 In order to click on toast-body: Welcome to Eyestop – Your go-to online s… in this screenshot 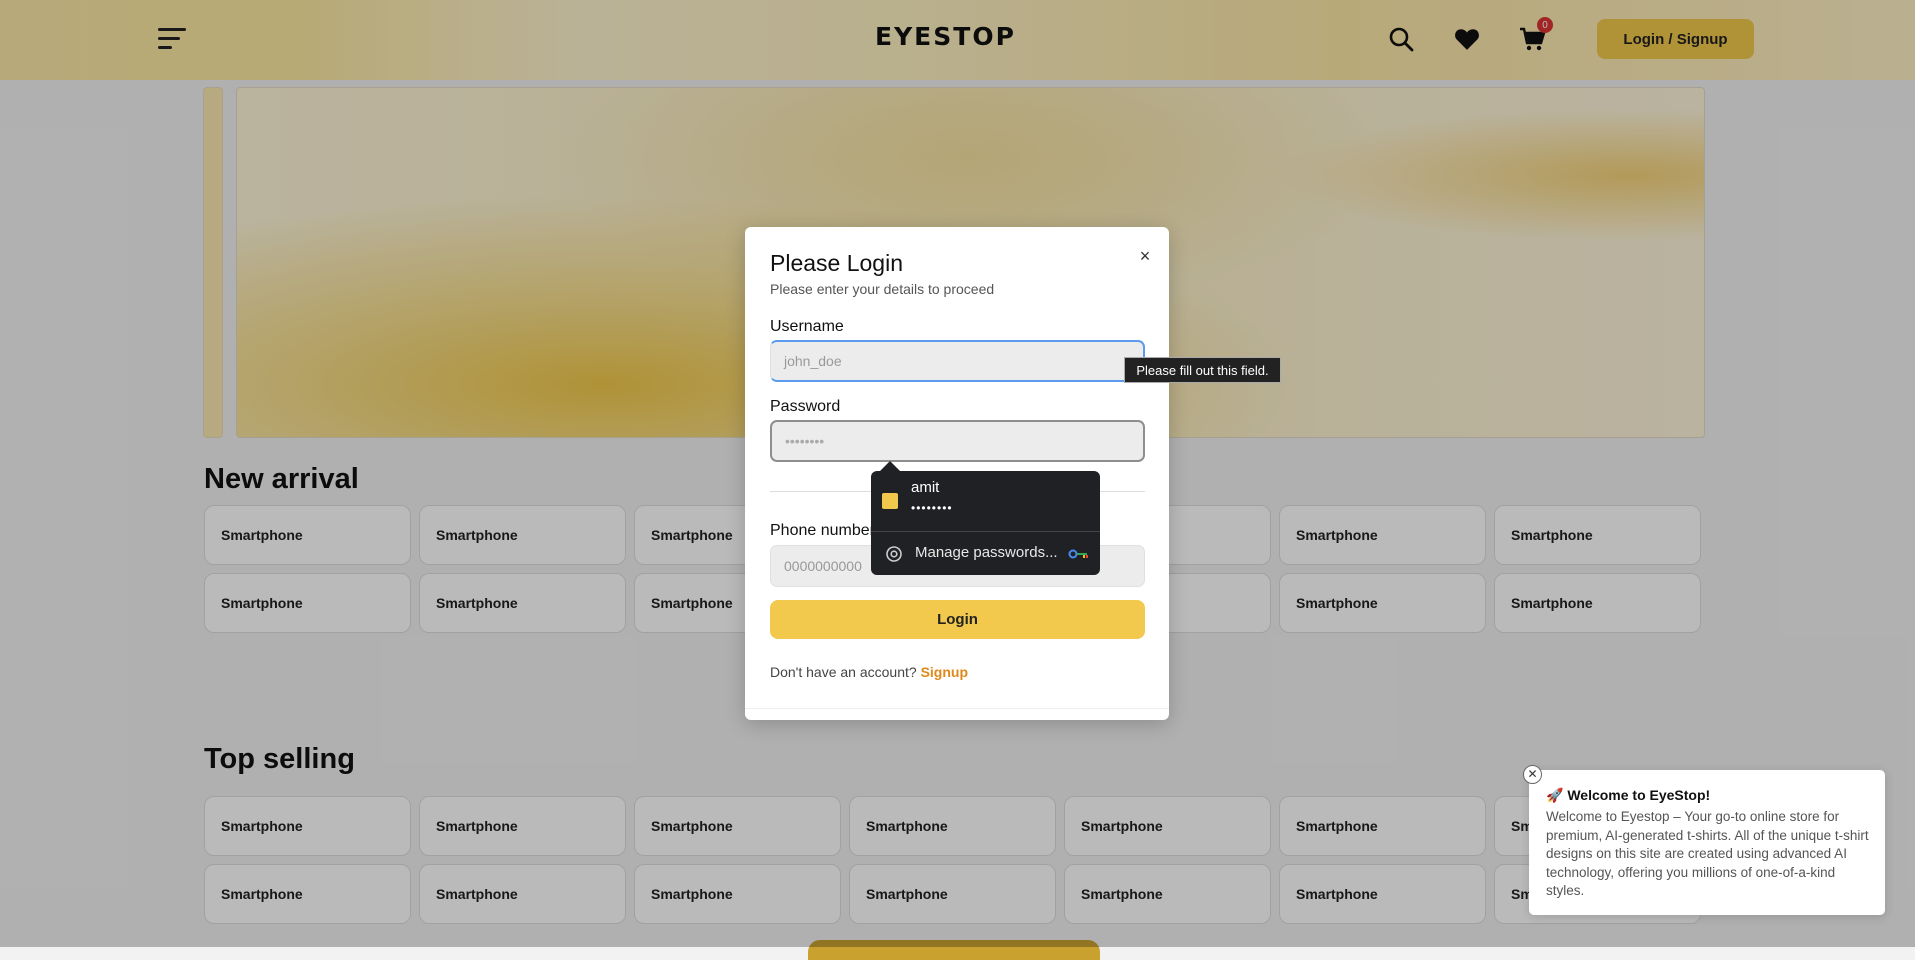, I will do `click(1707, 853)`.